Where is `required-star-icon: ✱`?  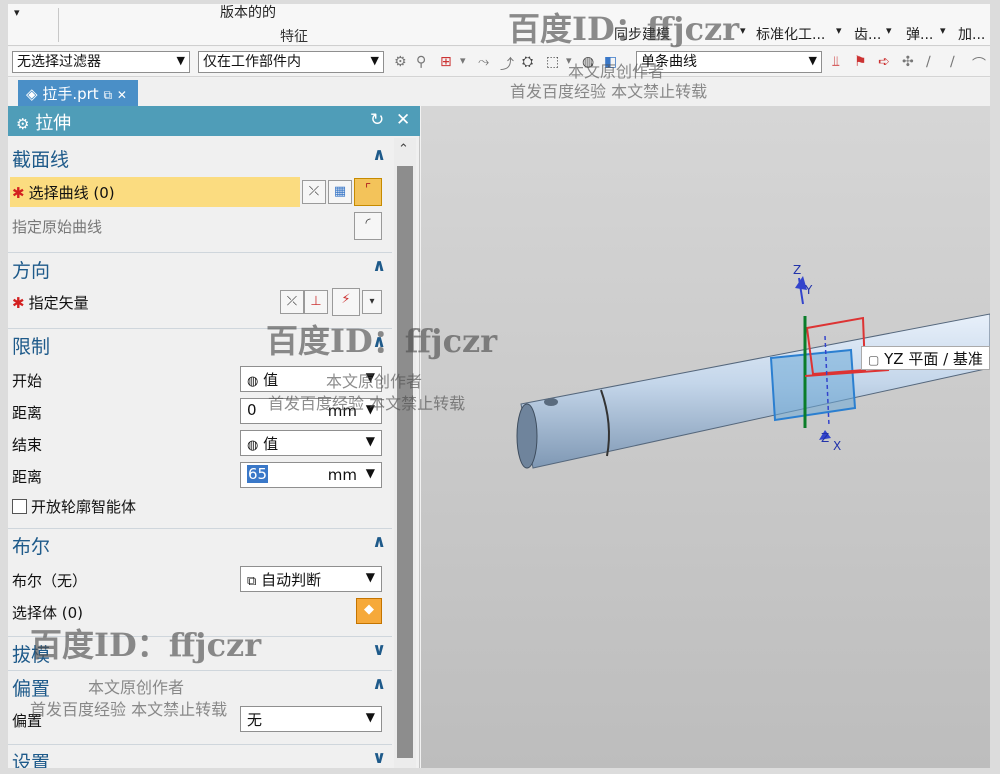 required-star-icon: ✱ is located at coordinates (18, 193).